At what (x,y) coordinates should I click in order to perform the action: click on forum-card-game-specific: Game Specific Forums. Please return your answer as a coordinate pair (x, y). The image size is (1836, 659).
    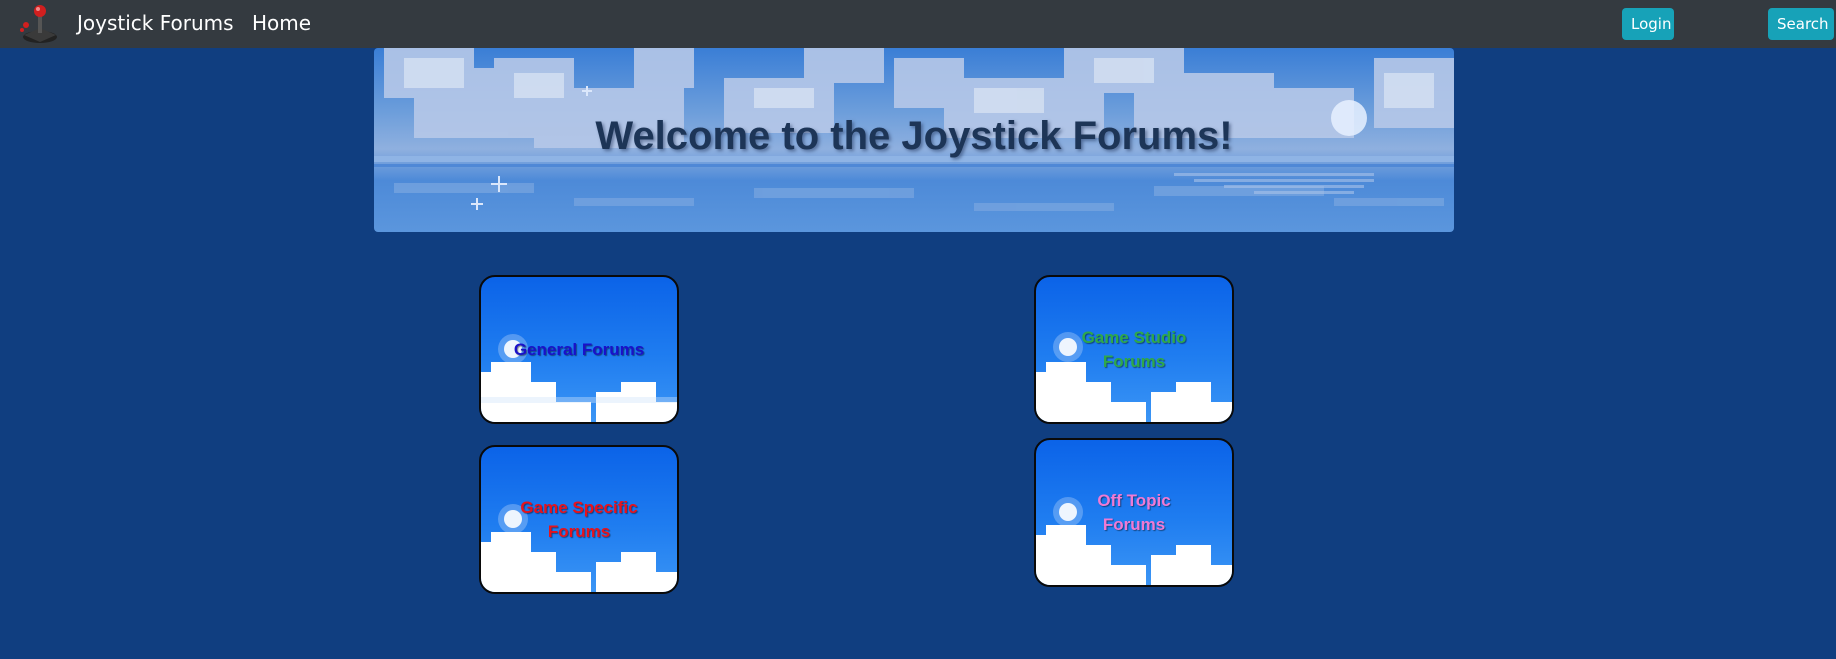
    Looking at the image, I should click on (579, 519).